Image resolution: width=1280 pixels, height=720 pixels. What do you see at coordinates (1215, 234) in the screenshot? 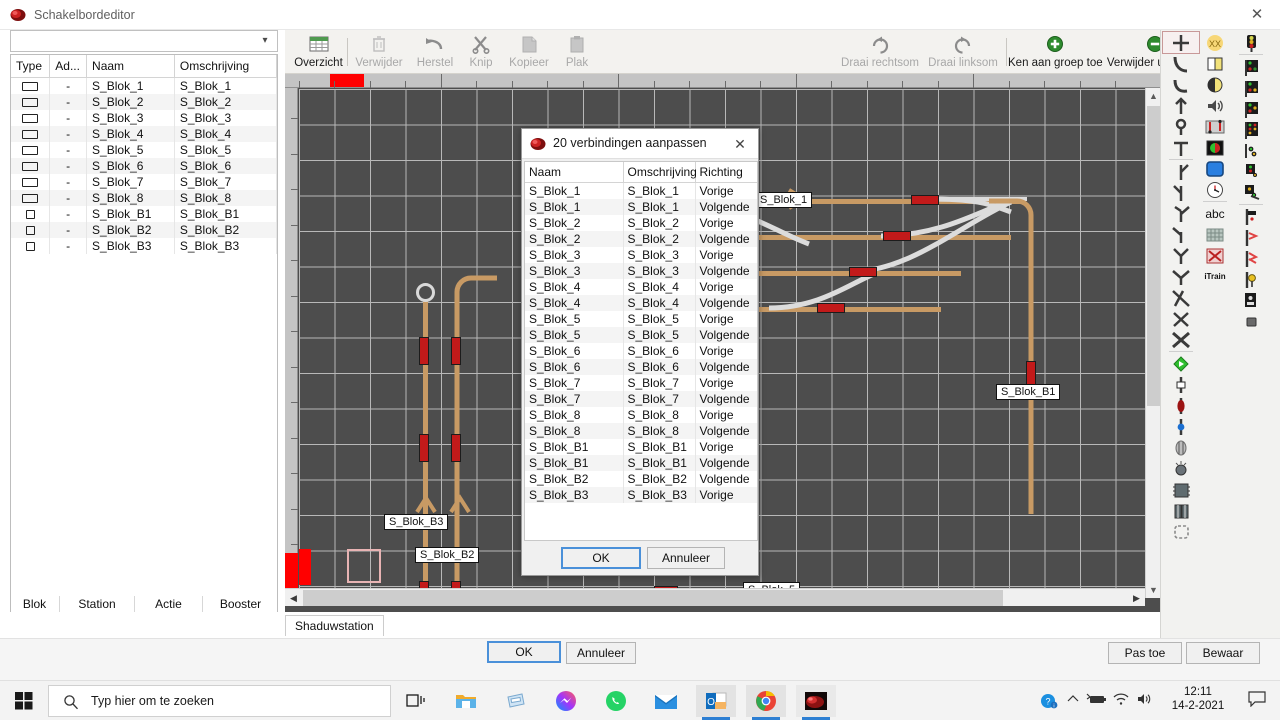
I see `tool-grid-icon` at bounding box center [1215, 234].